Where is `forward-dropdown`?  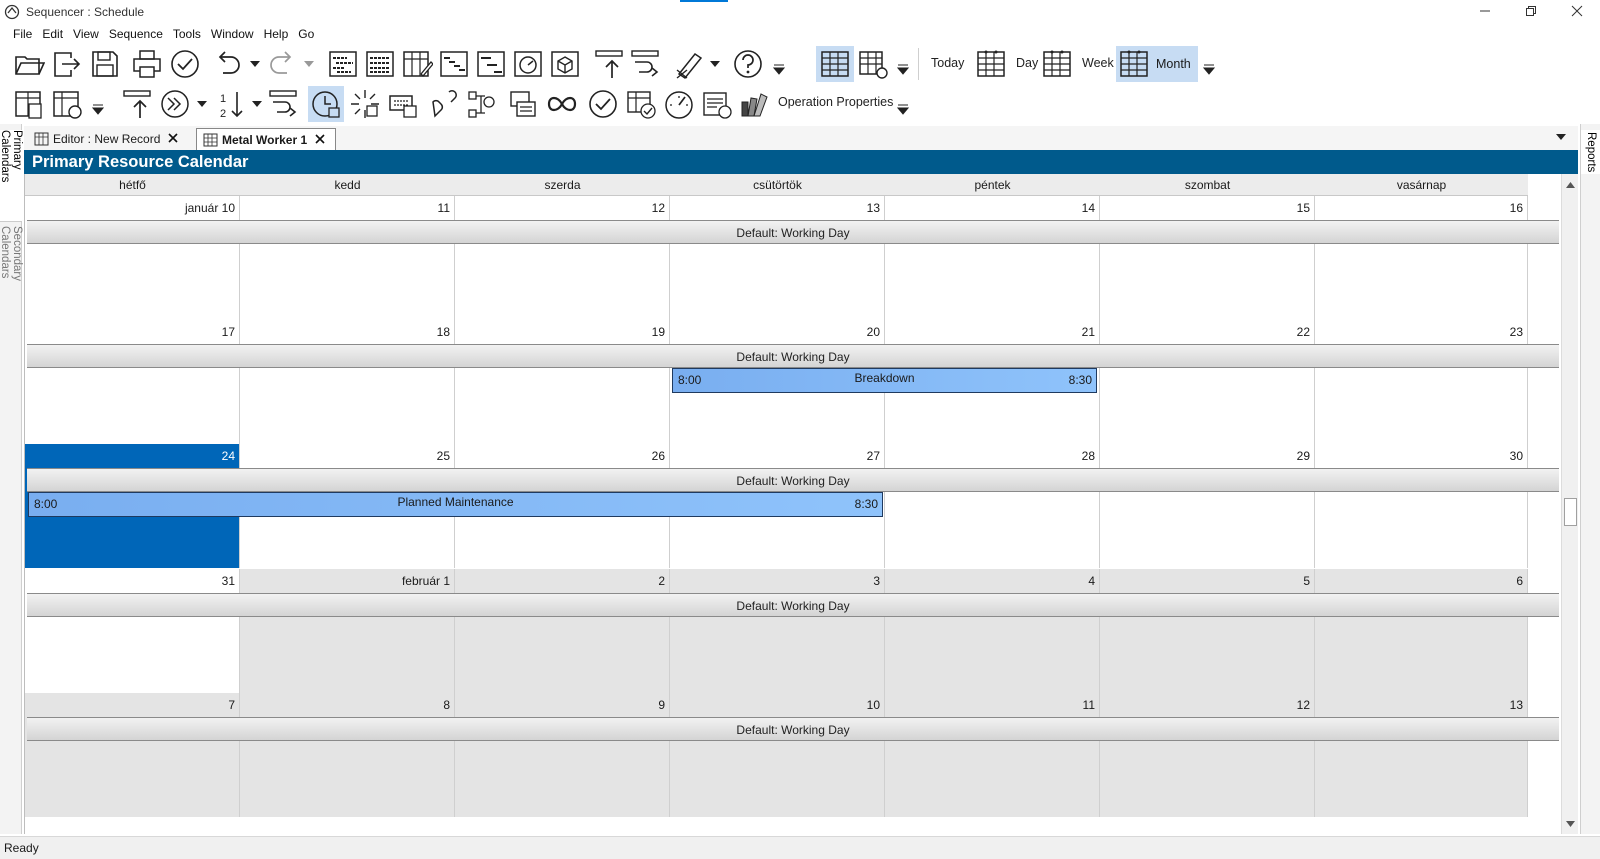
forward-dropdown is located at coordinates (202, 104).